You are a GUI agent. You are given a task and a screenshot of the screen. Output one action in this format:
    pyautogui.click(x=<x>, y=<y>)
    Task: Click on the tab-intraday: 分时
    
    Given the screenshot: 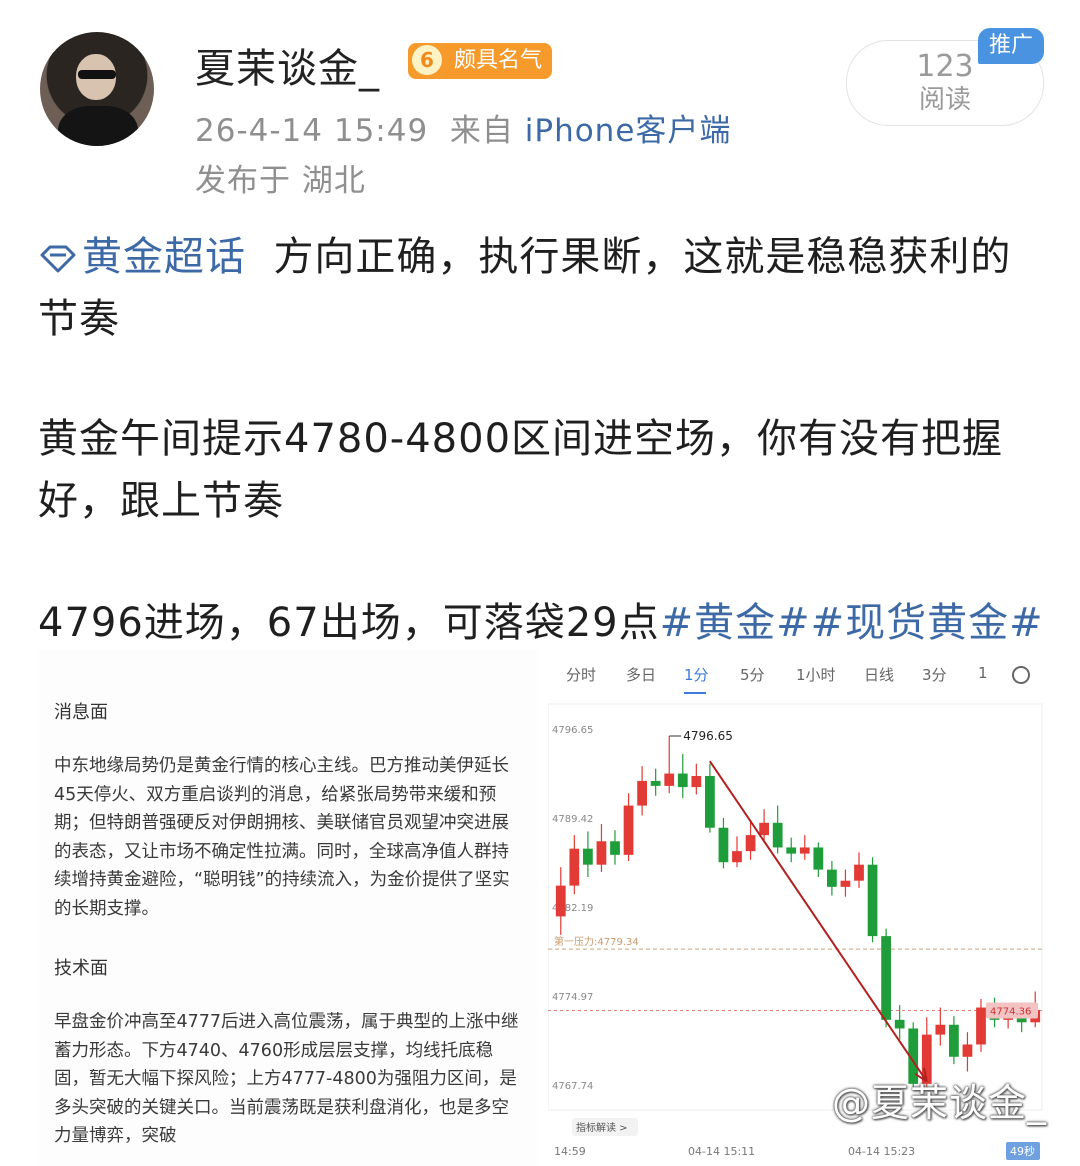 What is the action you would take?
    pyautogui.click(x=581, y=674)
    